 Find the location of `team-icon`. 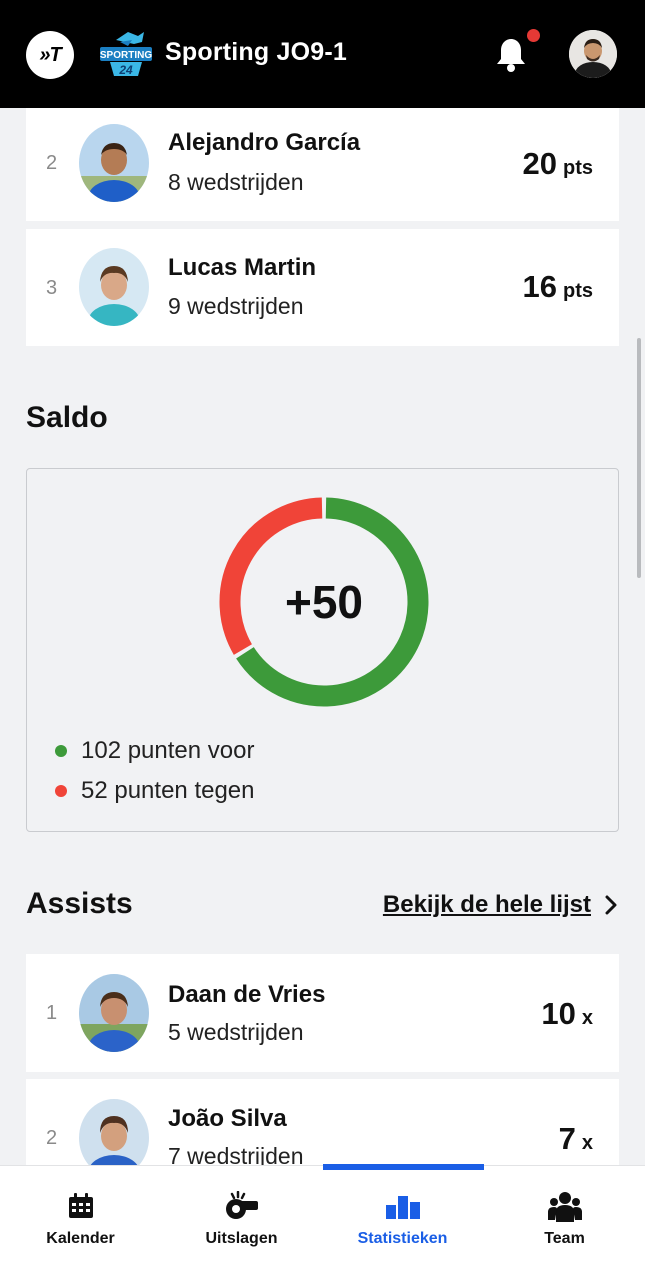

team-icon is located at coordinates (564, 1207).